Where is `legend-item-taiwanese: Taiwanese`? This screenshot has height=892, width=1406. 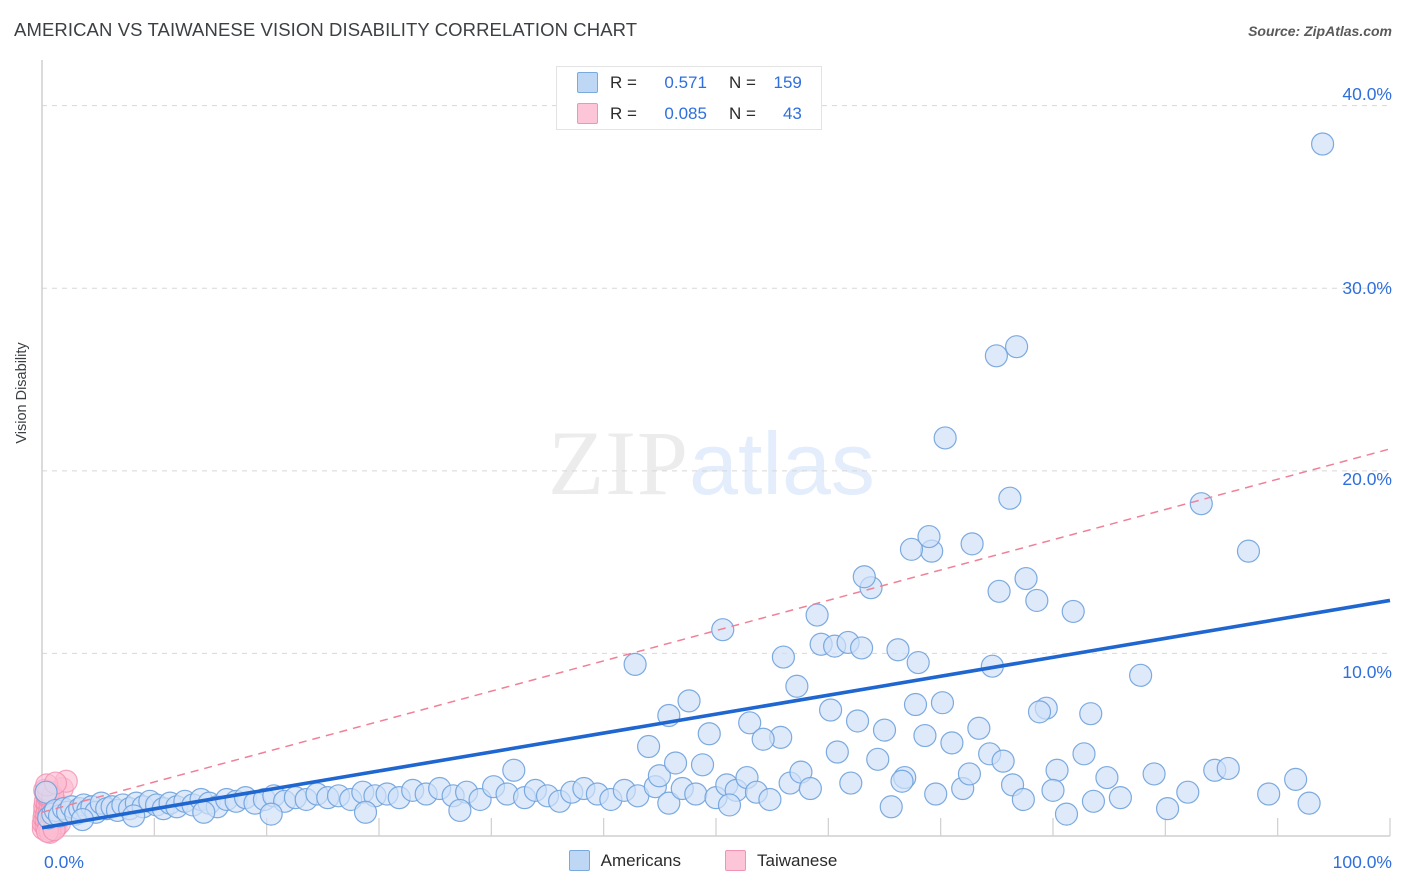 legend-item-taiwanese: Taiwanese is located at coordinates (781, 860).